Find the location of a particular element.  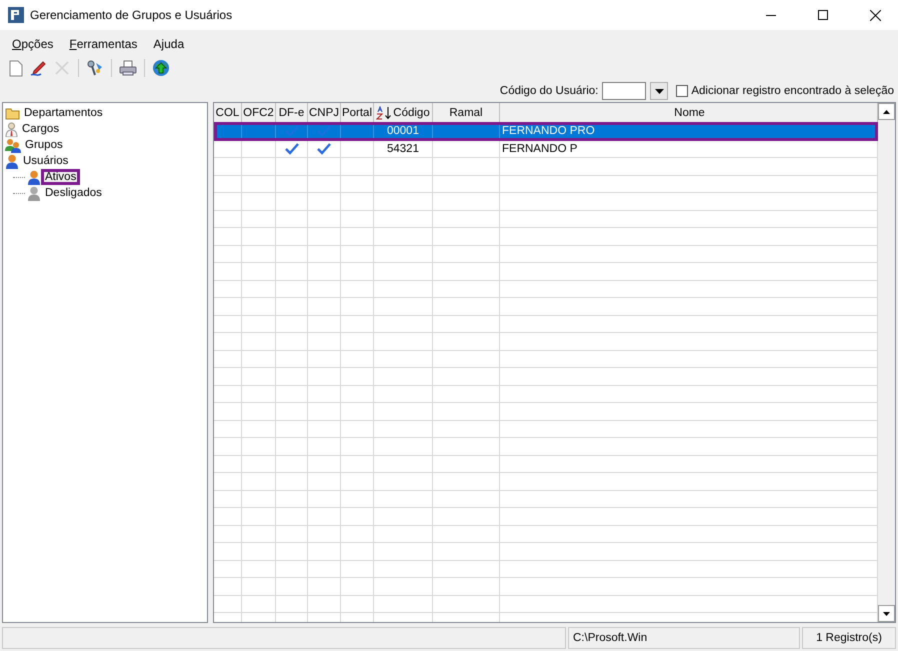

tree-item: Desligados is located at coordinates (73, 193).